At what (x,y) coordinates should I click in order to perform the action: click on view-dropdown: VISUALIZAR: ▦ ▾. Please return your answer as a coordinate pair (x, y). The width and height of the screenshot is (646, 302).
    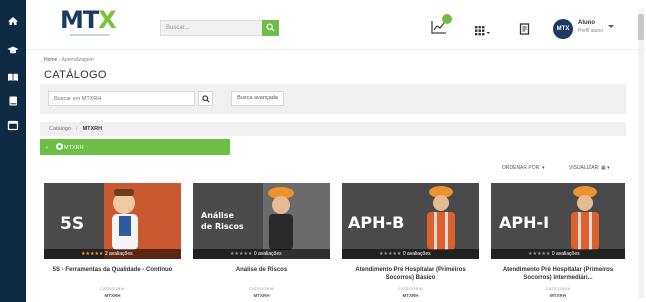
    Looking at the image, I should click on (589, 168).